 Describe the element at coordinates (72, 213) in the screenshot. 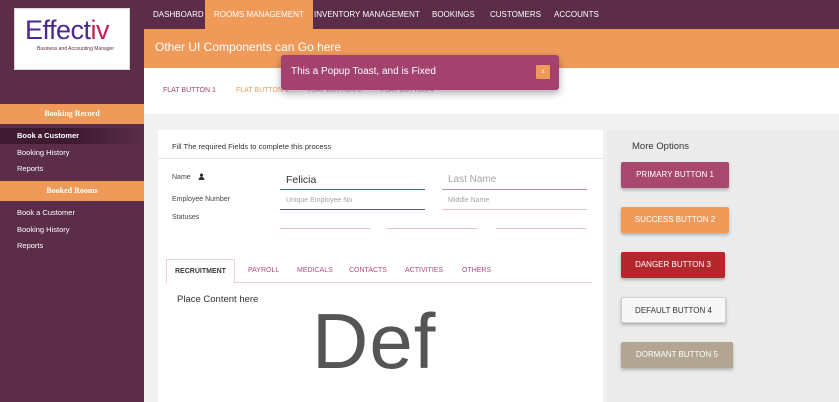

I see `sidebar-item-book-customer-2: Book a Customer` at that location.